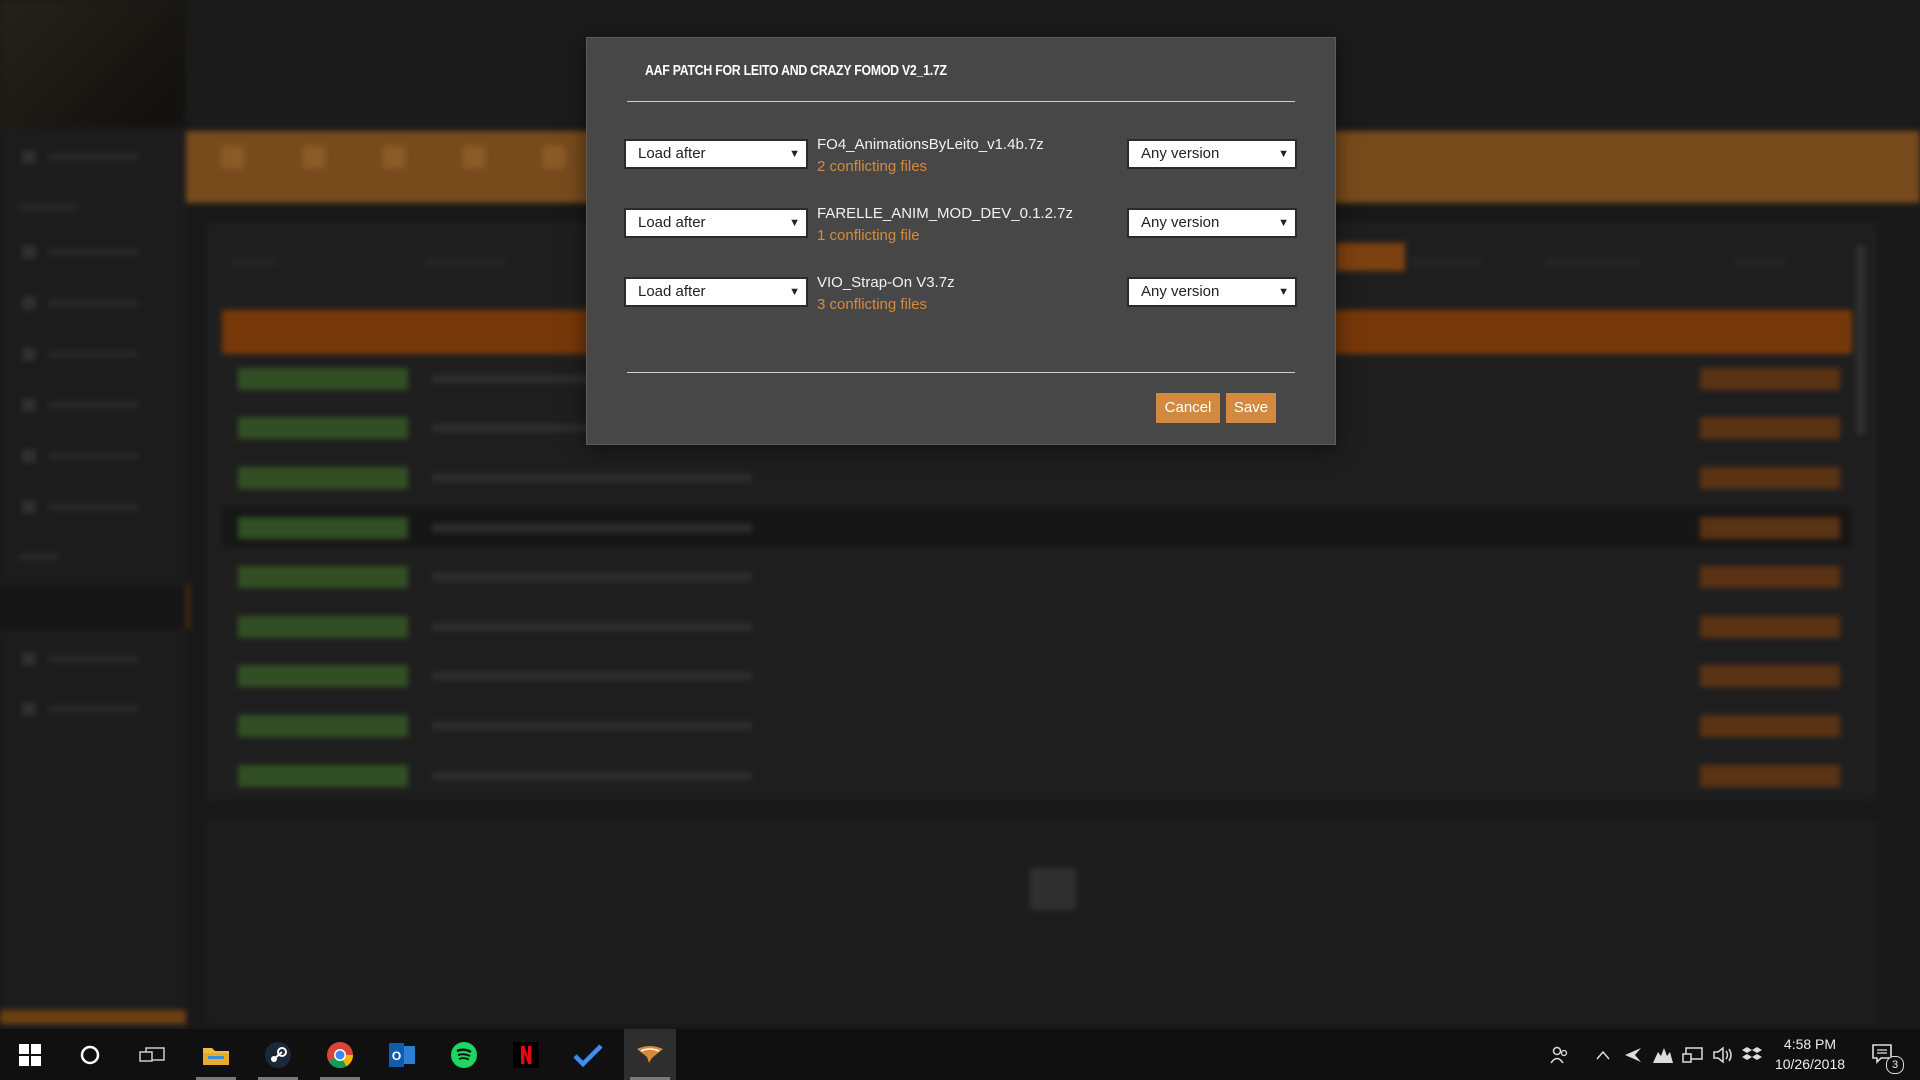 This screenshot has width=1920, height=1080. I want to click on vortex-icon, so click(650, 1054).